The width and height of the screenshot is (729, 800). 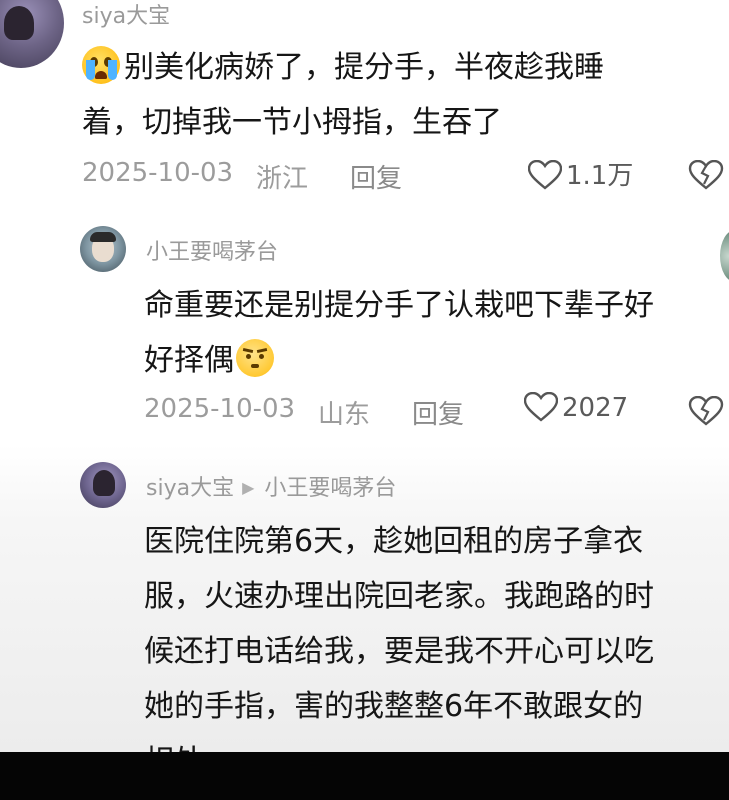 I want to click on comment-username: 小王要喝茅台, so click(x=212, y=250).